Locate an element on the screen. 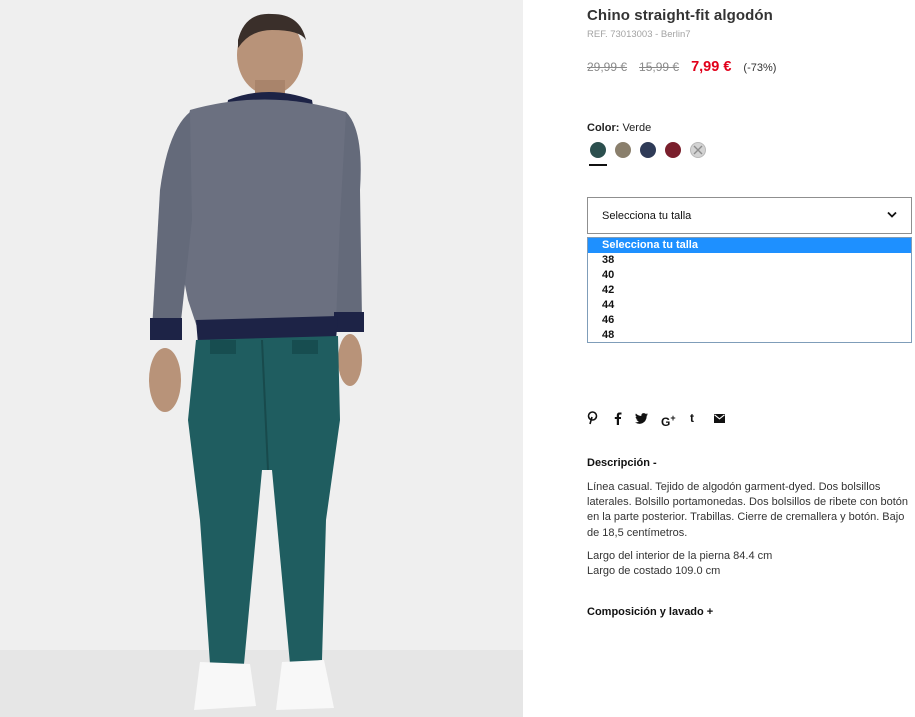 The image size is (915, 717). facebook-icon is located at coordinates (618, 418).